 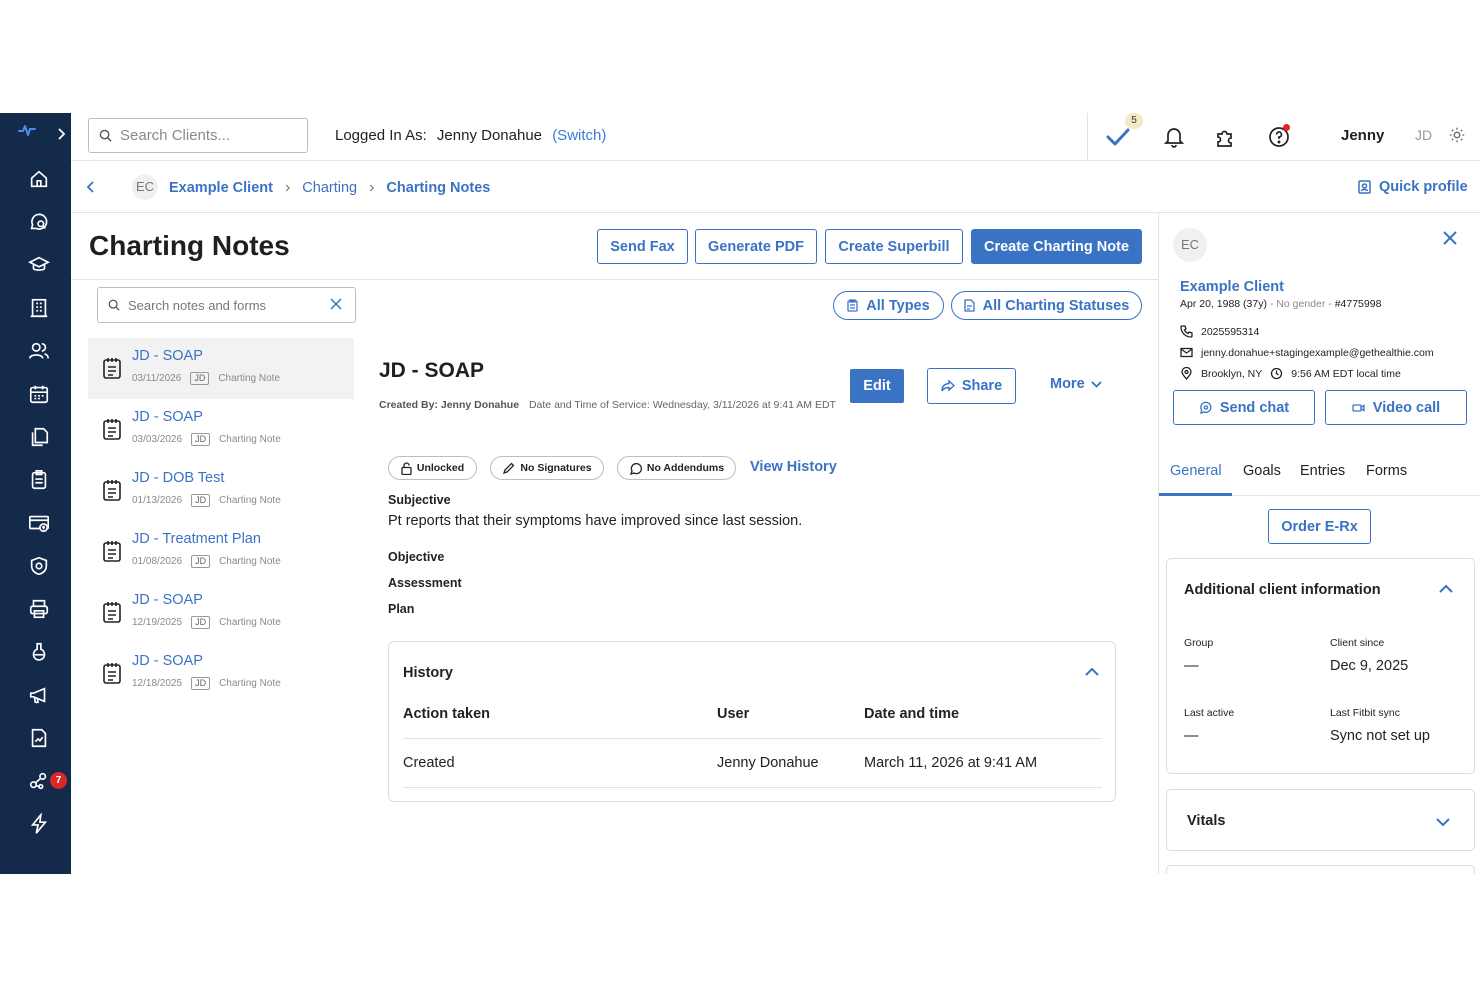 I want to click on tab-entries: Entries, so click(x=1322, y=471).